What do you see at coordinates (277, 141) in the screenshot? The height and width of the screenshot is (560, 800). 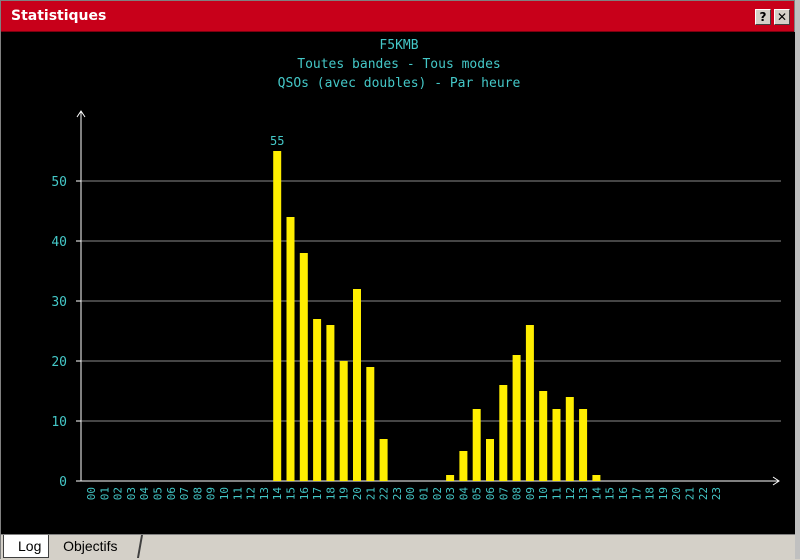 I see `peak-value-label: 55` at bounding box center [277, 141].